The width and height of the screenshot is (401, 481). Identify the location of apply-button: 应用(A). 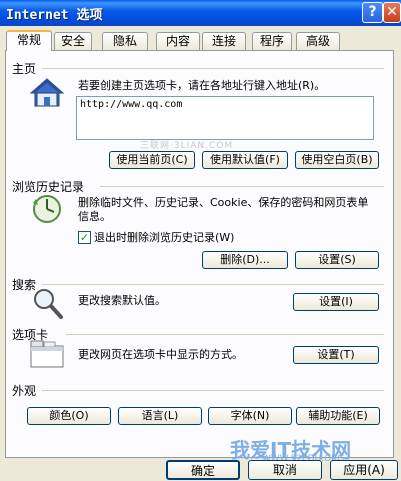
(364, 470).